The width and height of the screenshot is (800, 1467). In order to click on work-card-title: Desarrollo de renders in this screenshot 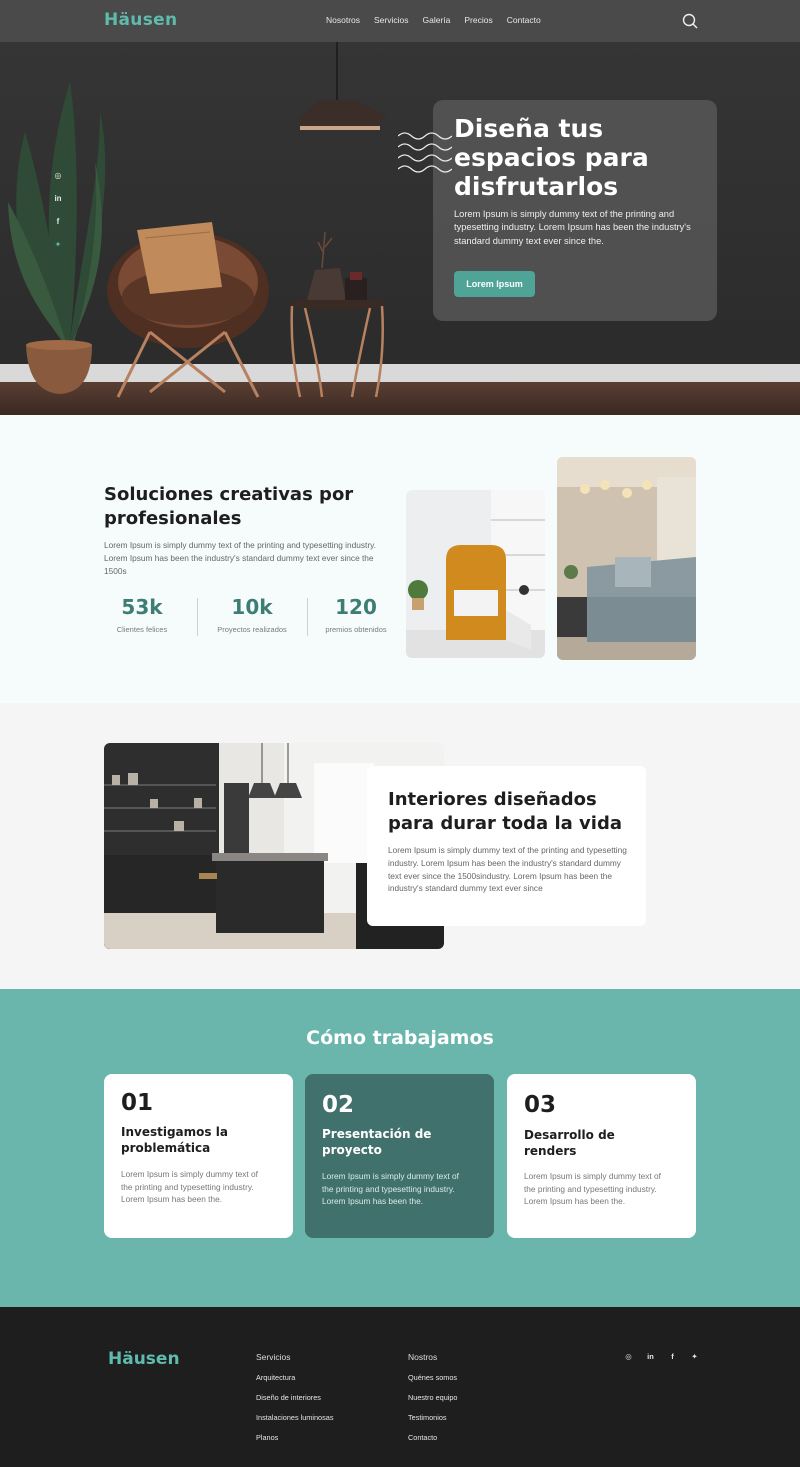, I will do `click(569, 1143)`.